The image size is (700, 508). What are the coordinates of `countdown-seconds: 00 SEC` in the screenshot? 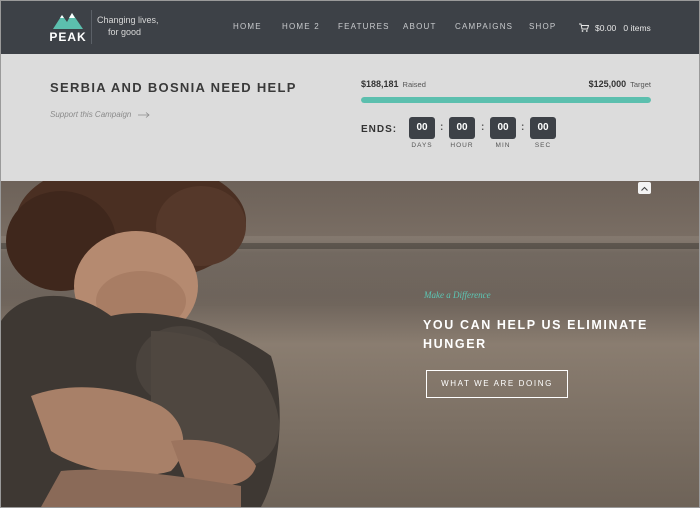 It's located at (543, 133).